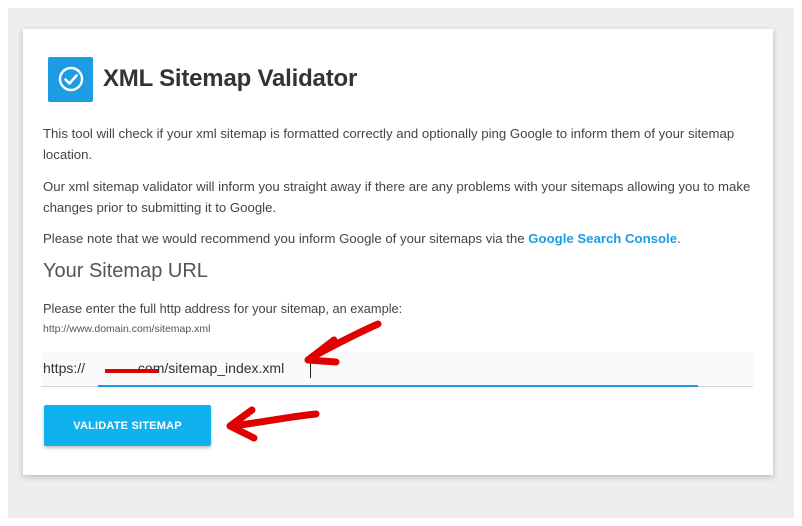 The height and width of the screenshot is (526, 802). What do you see at coordinates (125, 271) in the screenshot?
I see `section-heading: Your Sitemap URL` at bounding box center [125, 271].